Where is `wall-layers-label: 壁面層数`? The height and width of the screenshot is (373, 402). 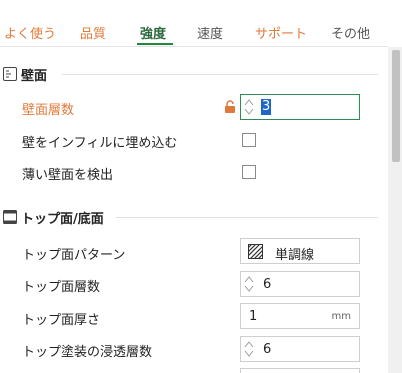 wall-layers-label: 壁面層数 is located at coordinates (48, 110).